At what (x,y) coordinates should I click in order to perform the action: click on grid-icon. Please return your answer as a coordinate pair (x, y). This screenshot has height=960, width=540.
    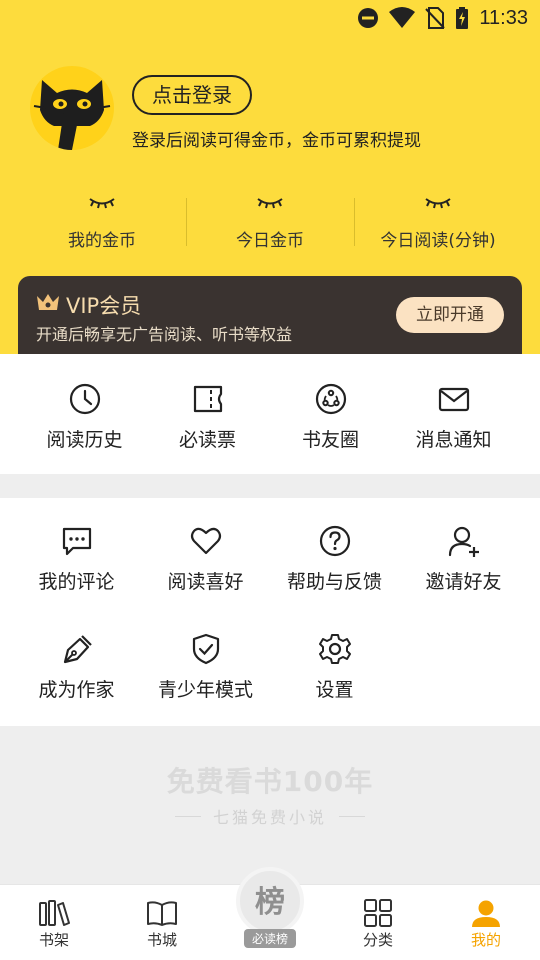
    Looking at the image, I should click on (378, 913).